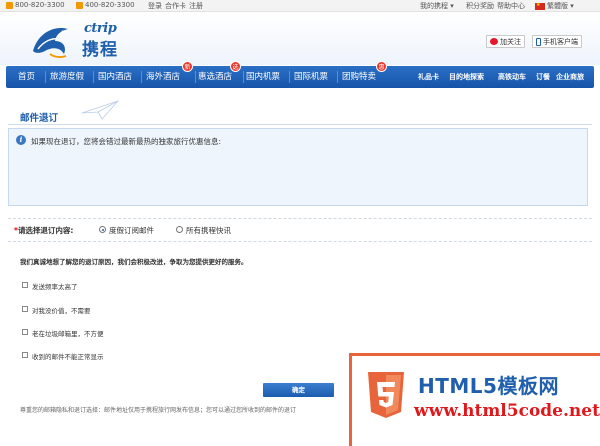 The height and width of the screenshot is (446, 600). Describe the element at coordinates (50, 42) in the screenshot. I see `dolphin-logo-icon` at that location.